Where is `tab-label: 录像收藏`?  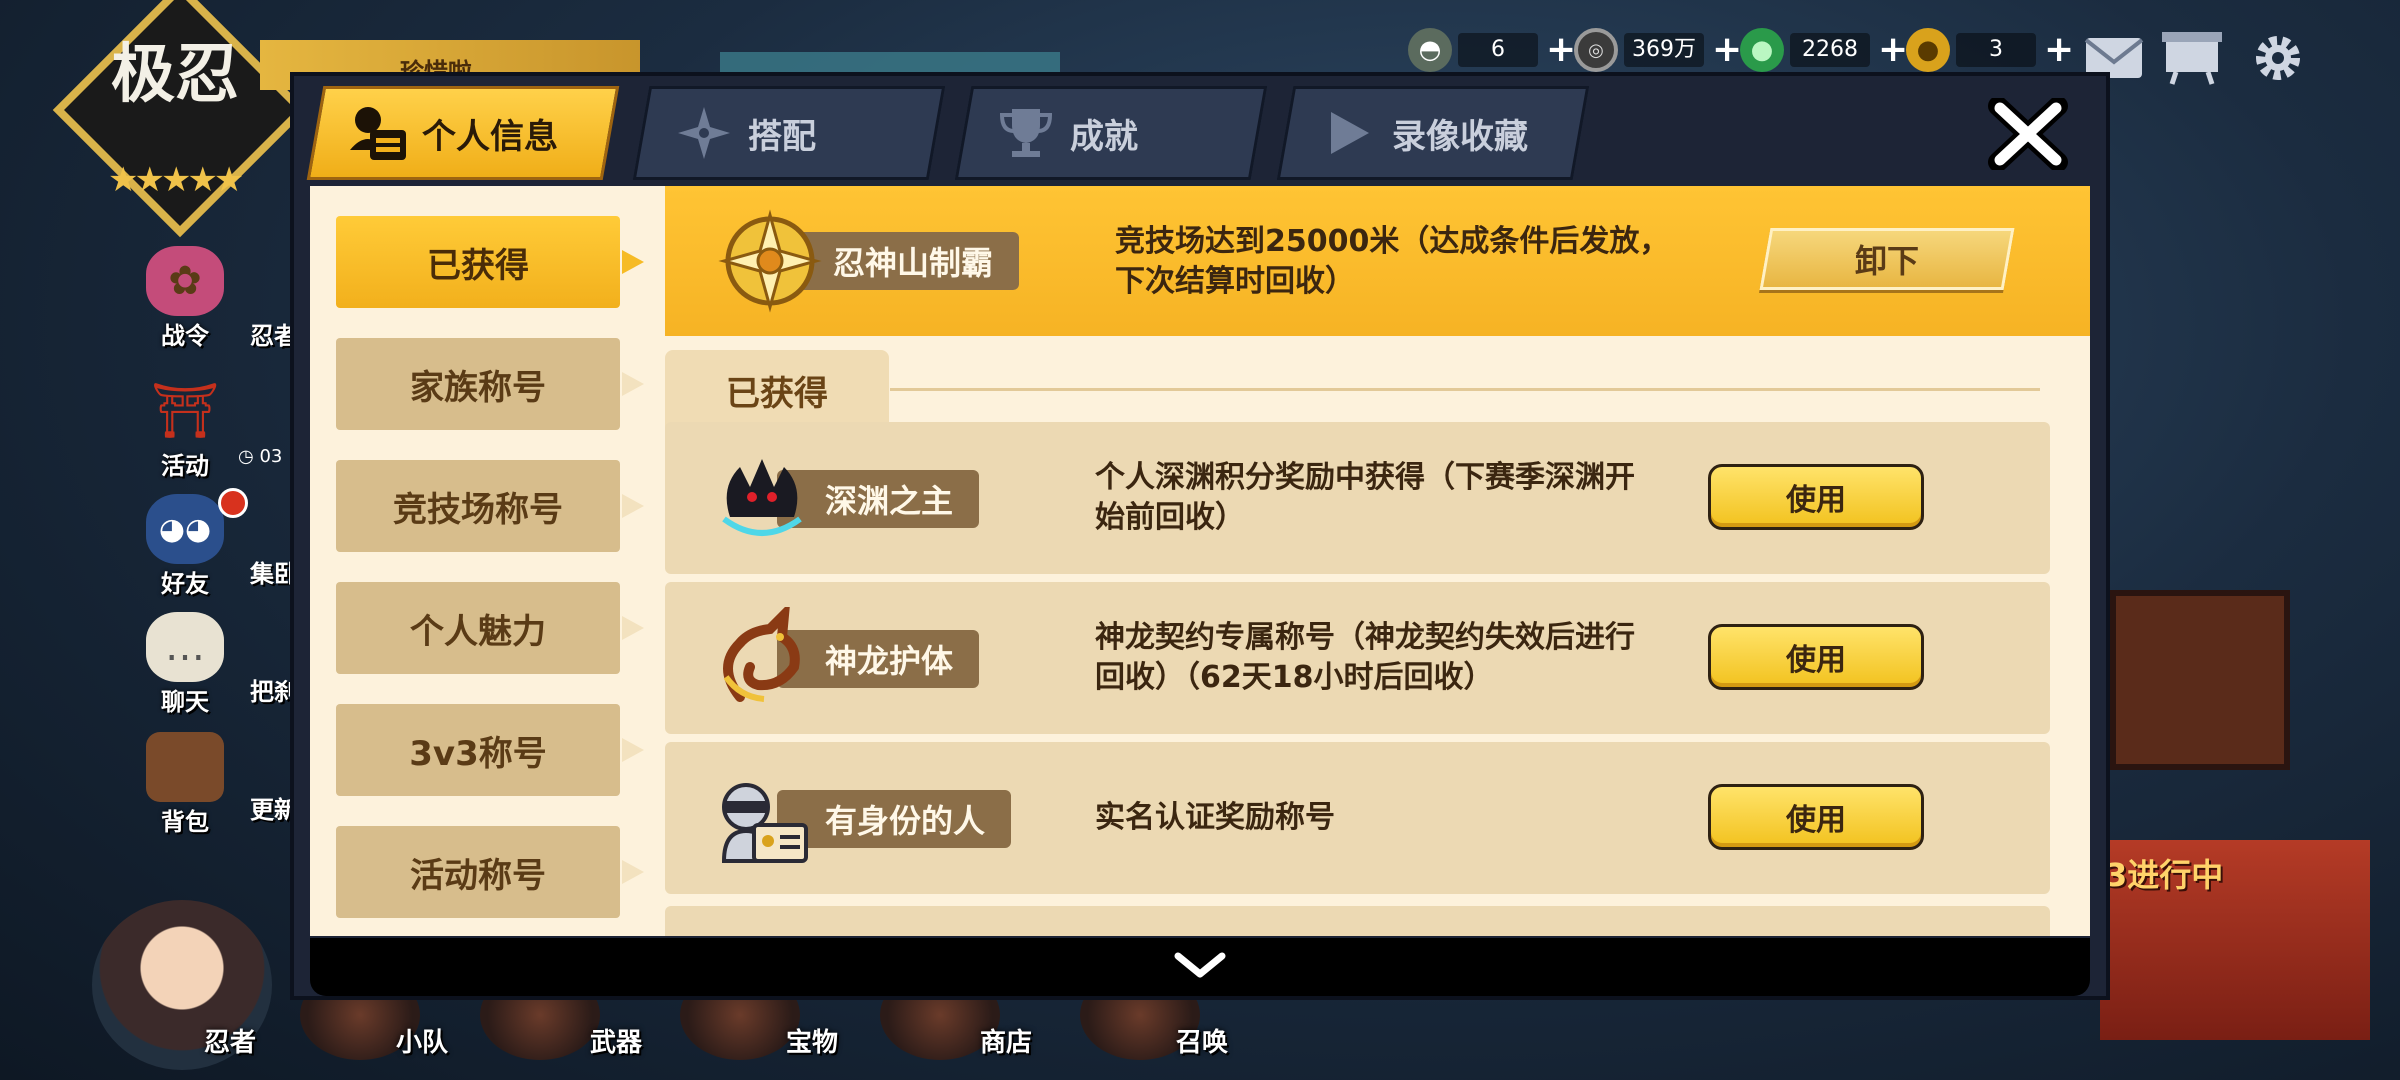
tab-label: 录像收藏 is located at coordinates (1460, 136).